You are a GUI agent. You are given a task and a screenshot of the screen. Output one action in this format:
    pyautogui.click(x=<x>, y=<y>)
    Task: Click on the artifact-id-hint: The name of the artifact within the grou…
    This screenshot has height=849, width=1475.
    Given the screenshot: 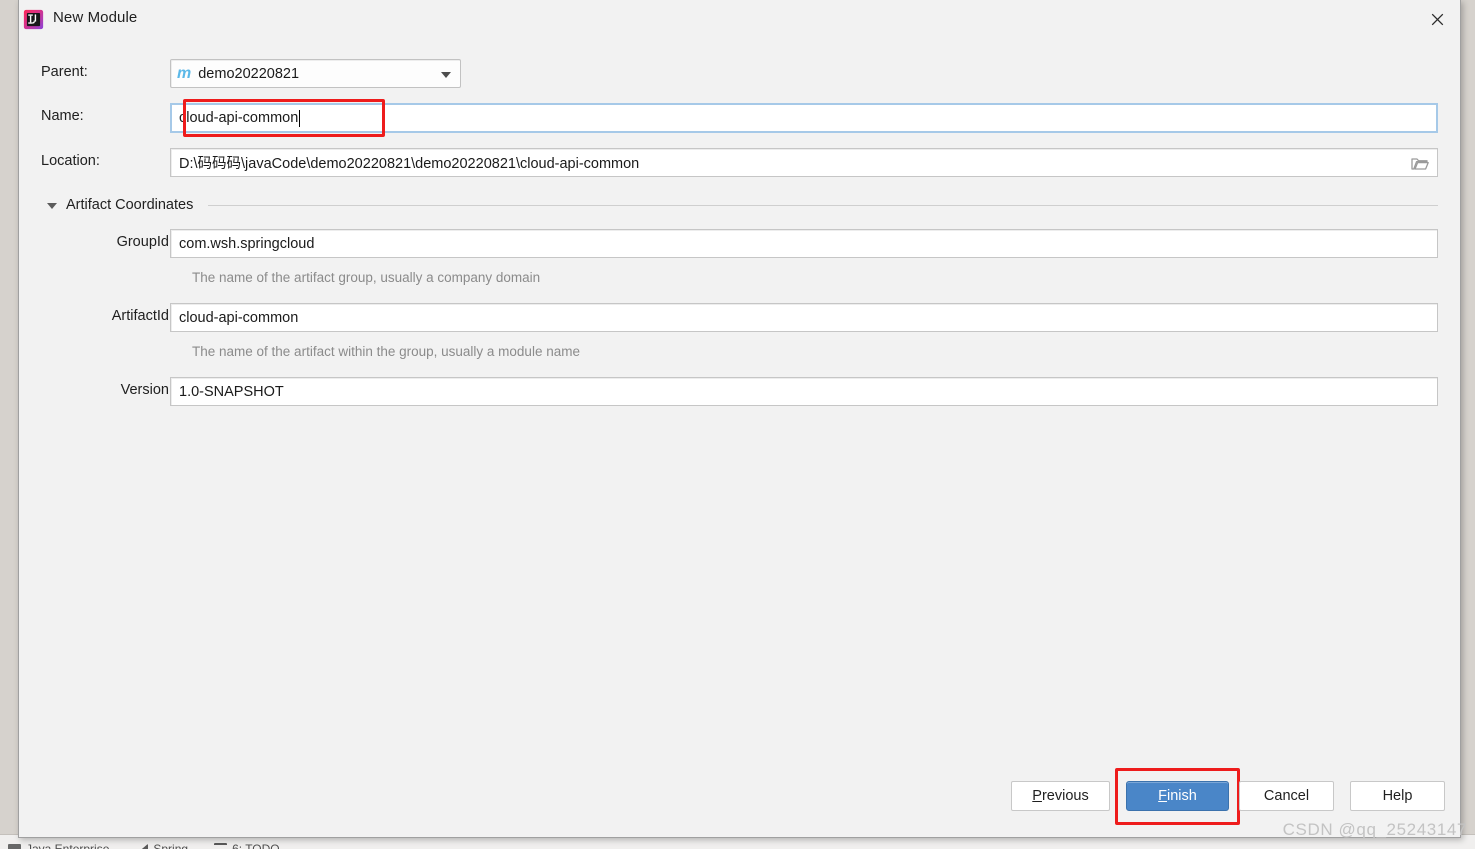 What is the action you would take?
    pyautogui.click(x=386, y=351)
    